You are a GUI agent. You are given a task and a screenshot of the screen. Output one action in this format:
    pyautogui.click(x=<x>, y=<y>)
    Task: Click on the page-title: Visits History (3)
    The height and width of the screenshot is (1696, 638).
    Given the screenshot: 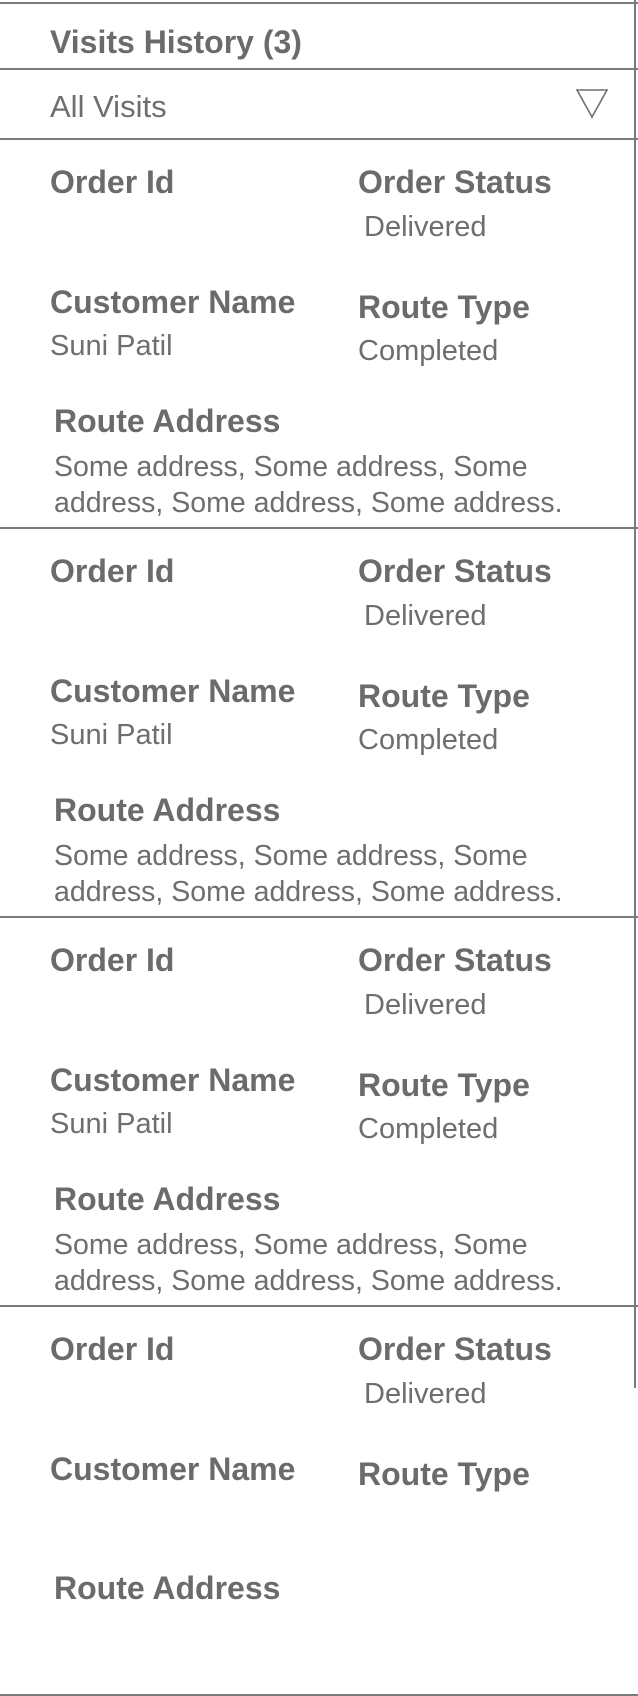 What is the action you would take?
    pyautogui.click(x=176, y=42)
    